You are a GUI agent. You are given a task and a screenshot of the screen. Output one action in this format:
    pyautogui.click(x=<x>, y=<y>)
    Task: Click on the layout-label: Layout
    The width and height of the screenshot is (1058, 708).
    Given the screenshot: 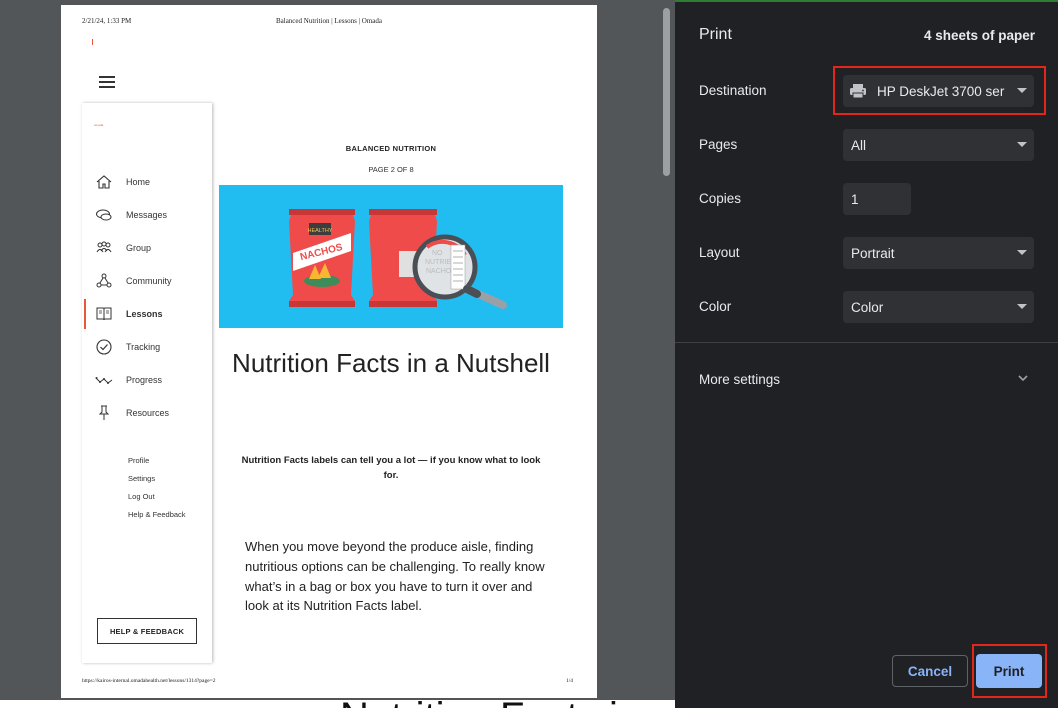 What is the action you would take?
    pyautogui.click(x=719, y=252)
    